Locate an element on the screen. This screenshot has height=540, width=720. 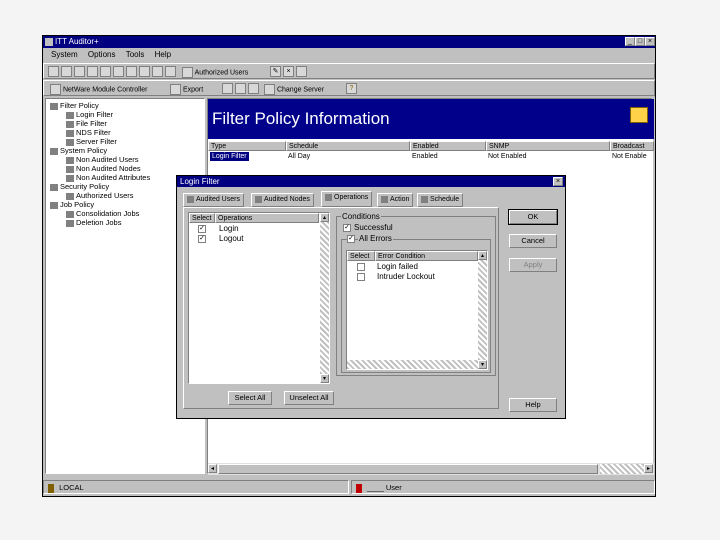
tab-operations: Operations is located at coordinates (347, 199).